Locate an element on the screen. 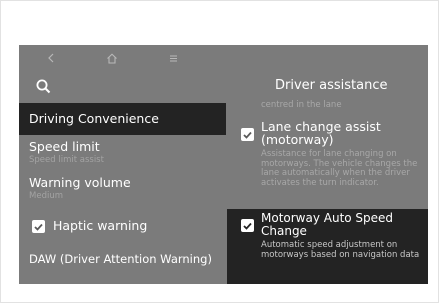  menu-item-warning-volume: Warning volume Medium is located at coordinates (122, 190).